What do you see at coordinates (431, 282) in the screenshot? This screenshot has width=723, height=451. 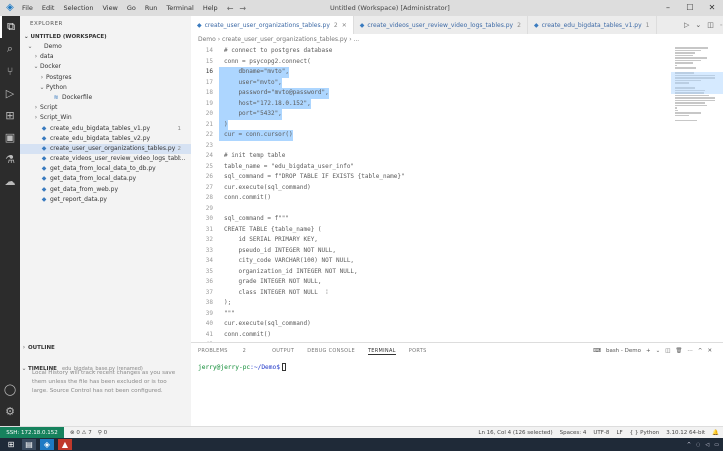 I see `code-line: 36 grade INTEGER NOT NULL,` at bounding box center [431, 282].